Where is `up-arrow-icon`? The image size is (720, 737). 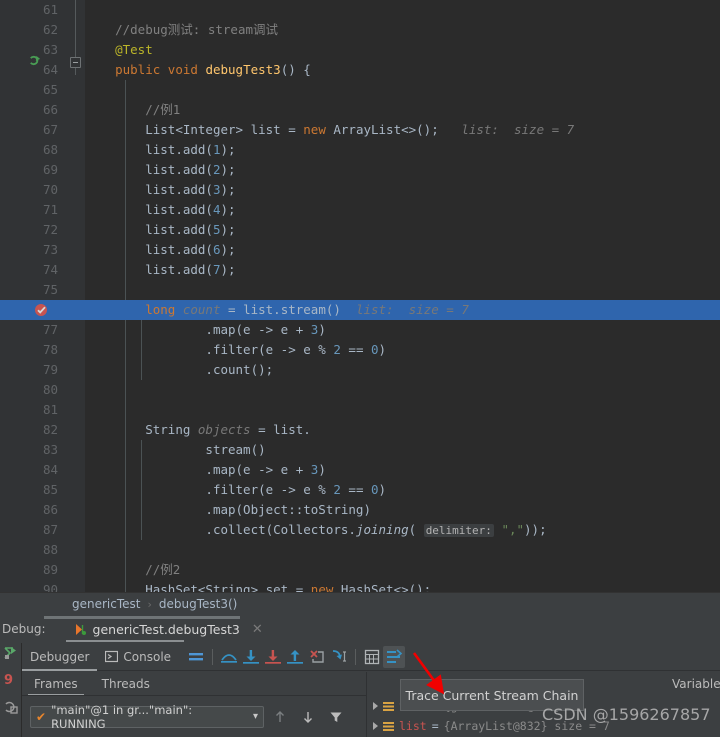
up-arrow-icon is located at coordinates (280, 717).